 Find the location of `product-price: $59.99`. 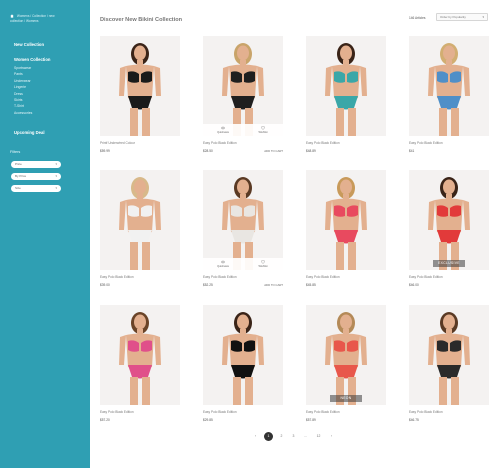

product-price: $59.99 is located at coordinates (105, 151).